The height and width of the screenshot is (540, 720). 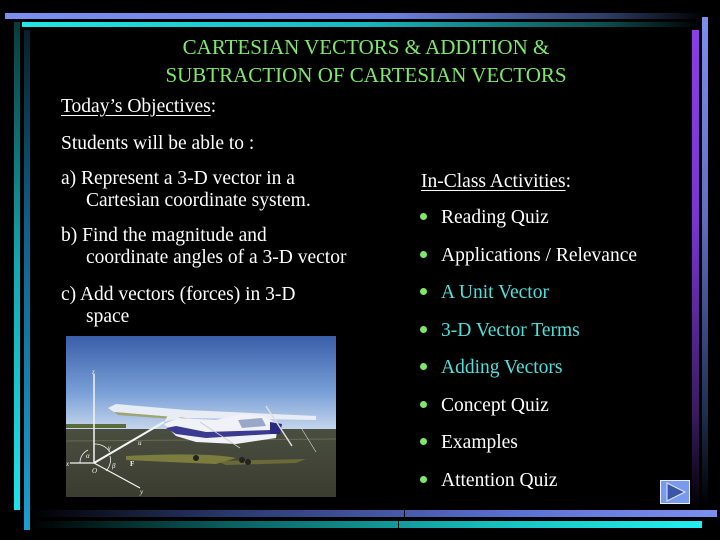 I want to click on label-origin: O, so click(x=94, y=471).